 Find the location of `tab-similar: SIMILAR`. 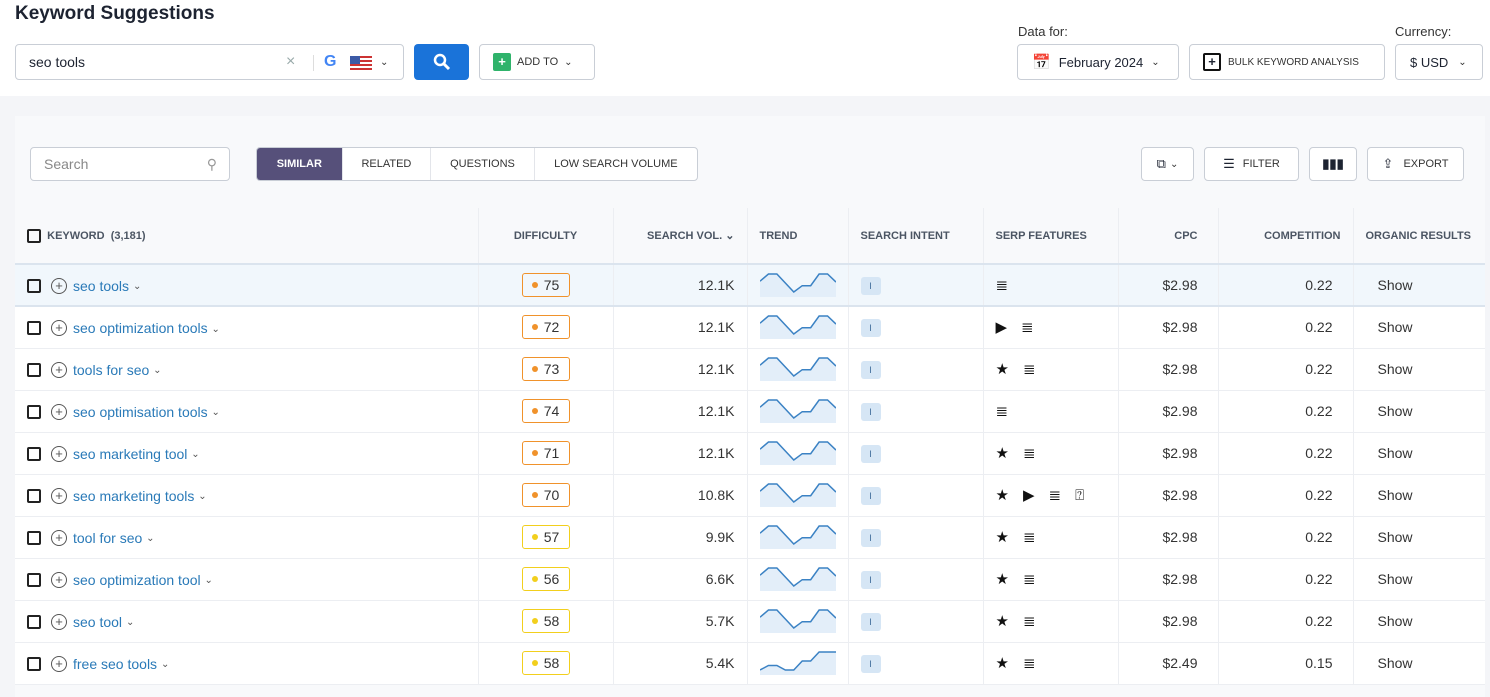

tab-similar: SIMILAR is located at coordinates (300, 164).